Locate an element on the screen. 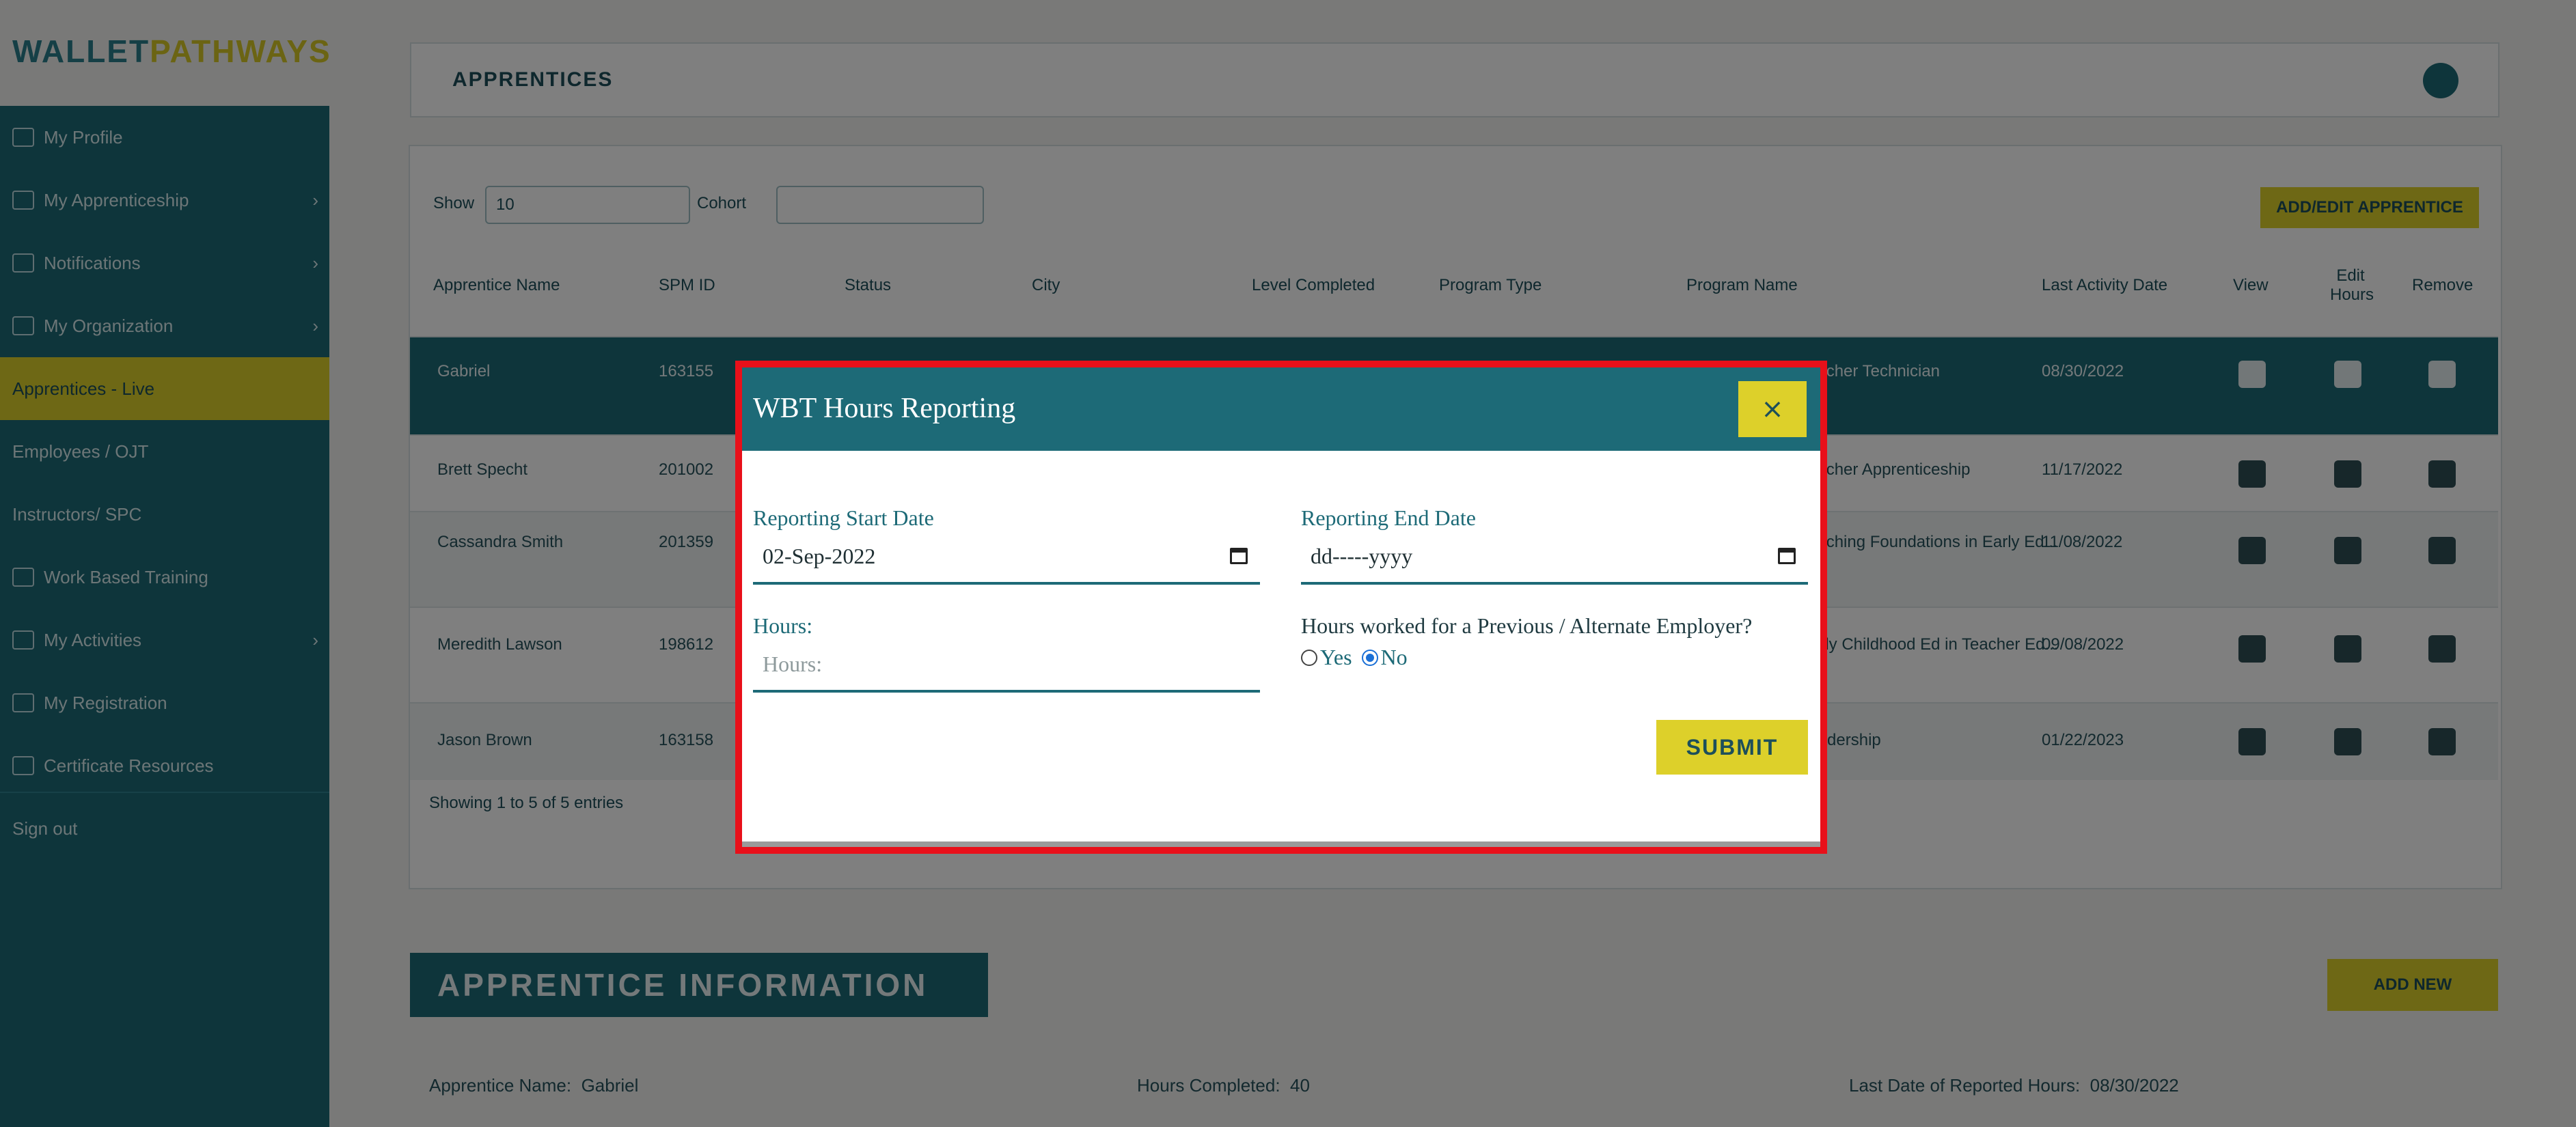 The image size is (2576, 1127). modal-title: WBT Hours Reporting is located at coordinates (884, 408).